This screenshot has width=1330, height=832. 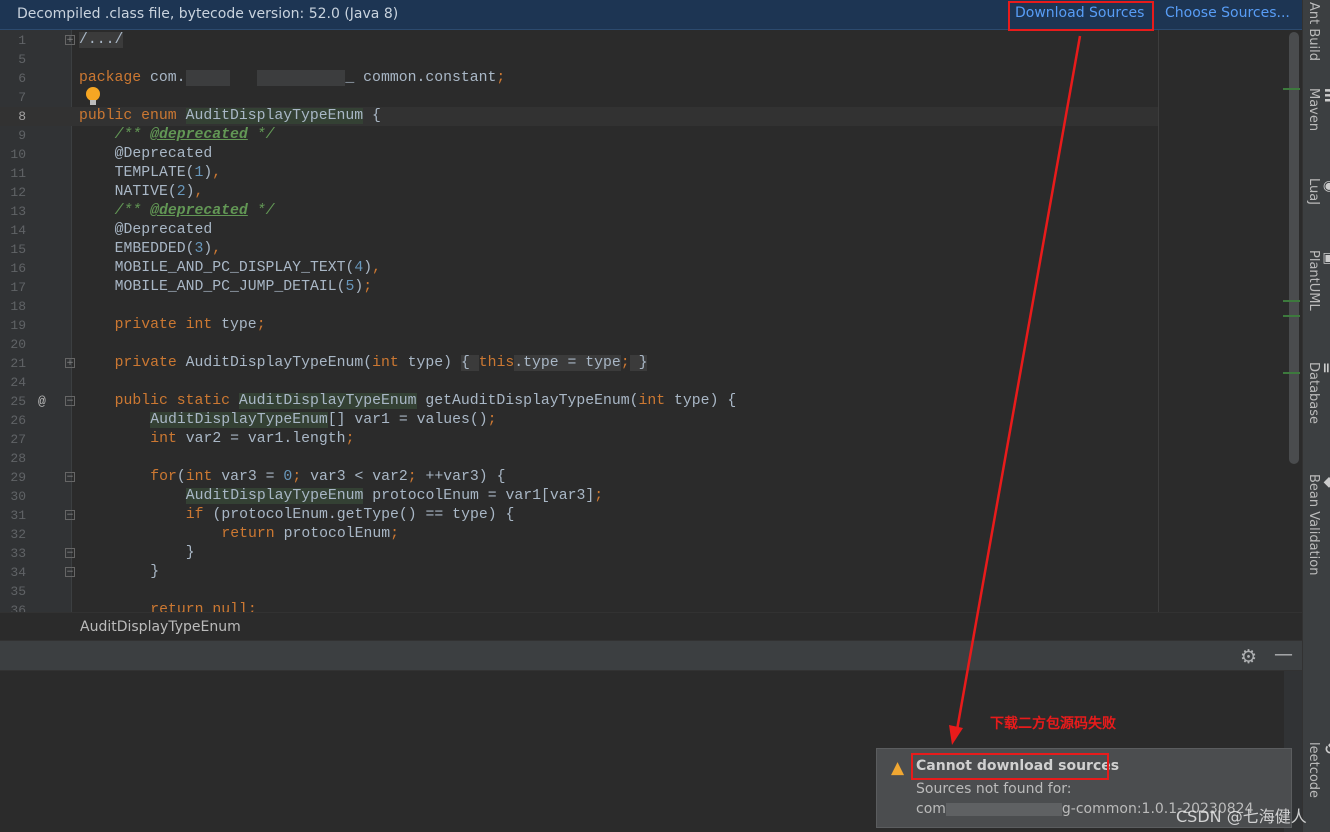 What do you see at coordinates (1053, 724) in the screenshot?
I see `annotation-text: 下载二方包源码失败` at bounding box center [1053, 724].